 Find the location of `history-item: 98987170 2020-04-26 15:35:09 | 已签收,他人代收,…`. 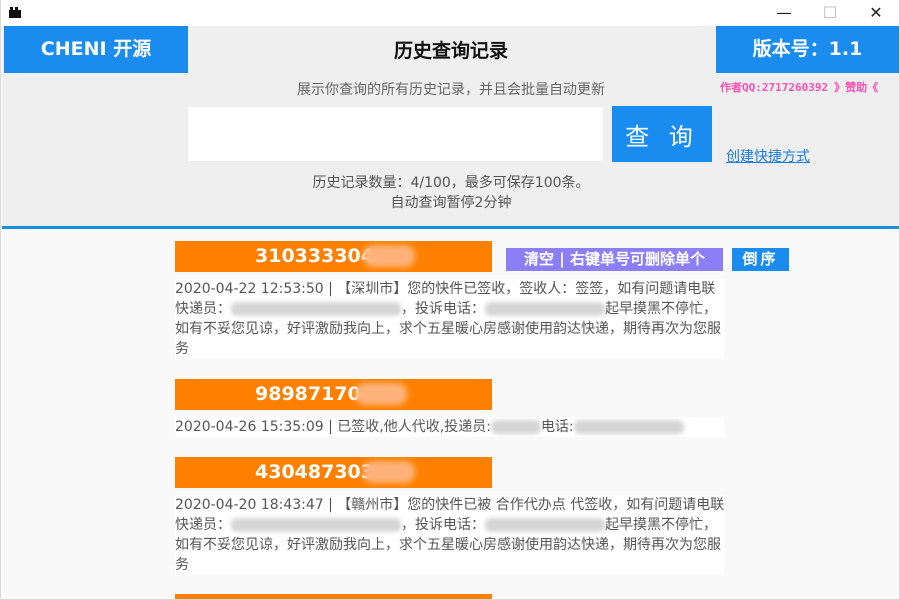

history-item: 98987170 2020-04-26 15:35:09 | 已签收,他人代收,… is located at coordinates (450, 408).